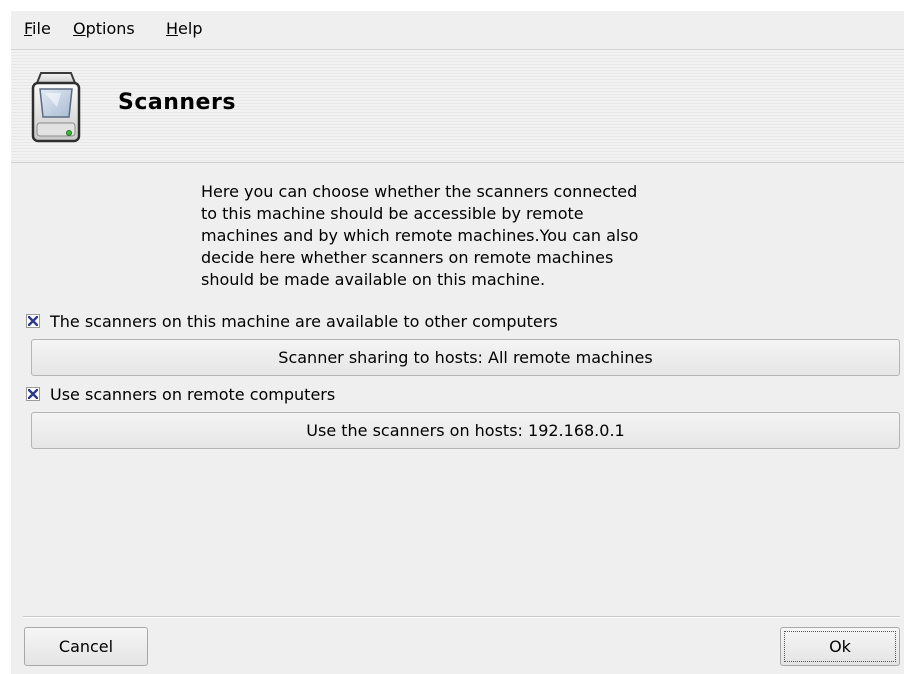 The height and width of the screenshot is (674, 904). What do you see at coordinates (177, 102) in the screenshot?
I see `page-title: Scanners` at bounding box center [177, 102].